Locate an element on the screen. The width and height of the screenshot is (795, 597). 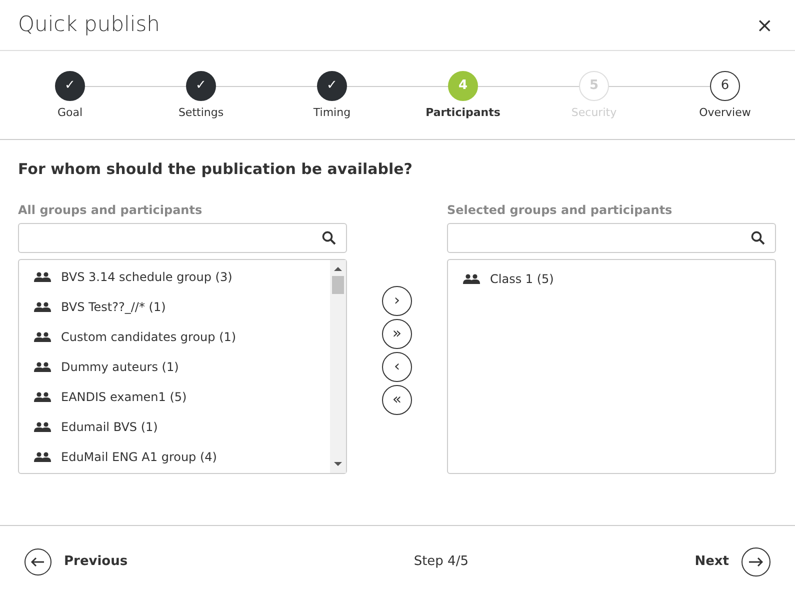
group-item: BVS Test??_//* (1) is located at coordinates (174, 307).